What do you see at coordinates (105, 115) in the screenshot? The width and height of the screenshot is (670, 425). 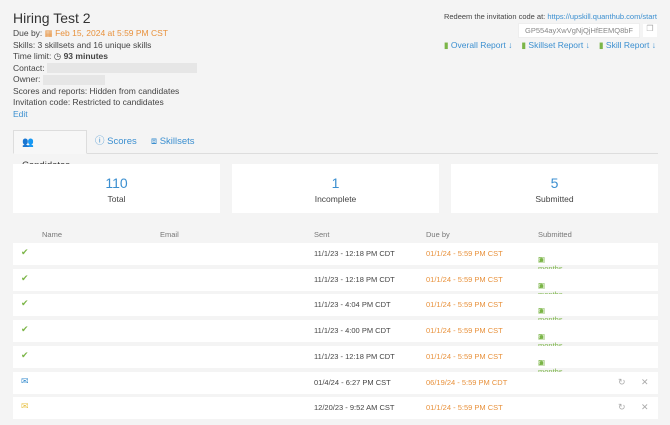 I see `edit-link: Edit` at bounding box center [105, 115].